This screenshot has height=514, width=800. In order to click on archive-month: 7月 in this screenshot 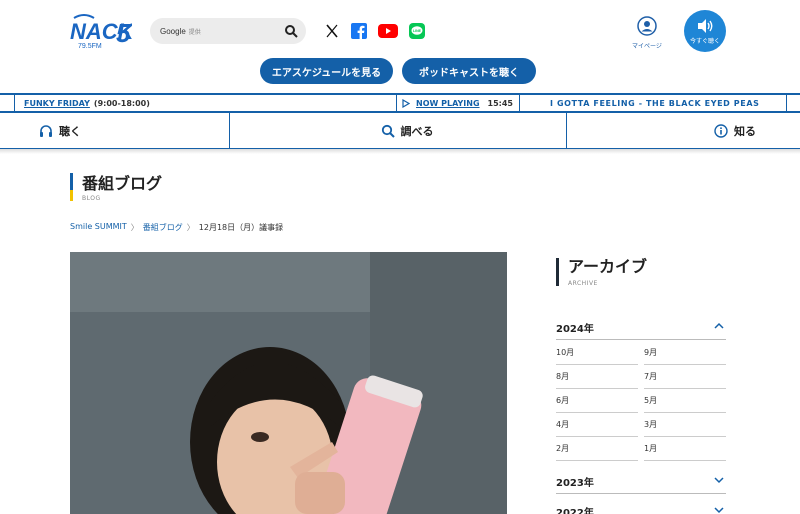, I will do `click(685, 377)`.